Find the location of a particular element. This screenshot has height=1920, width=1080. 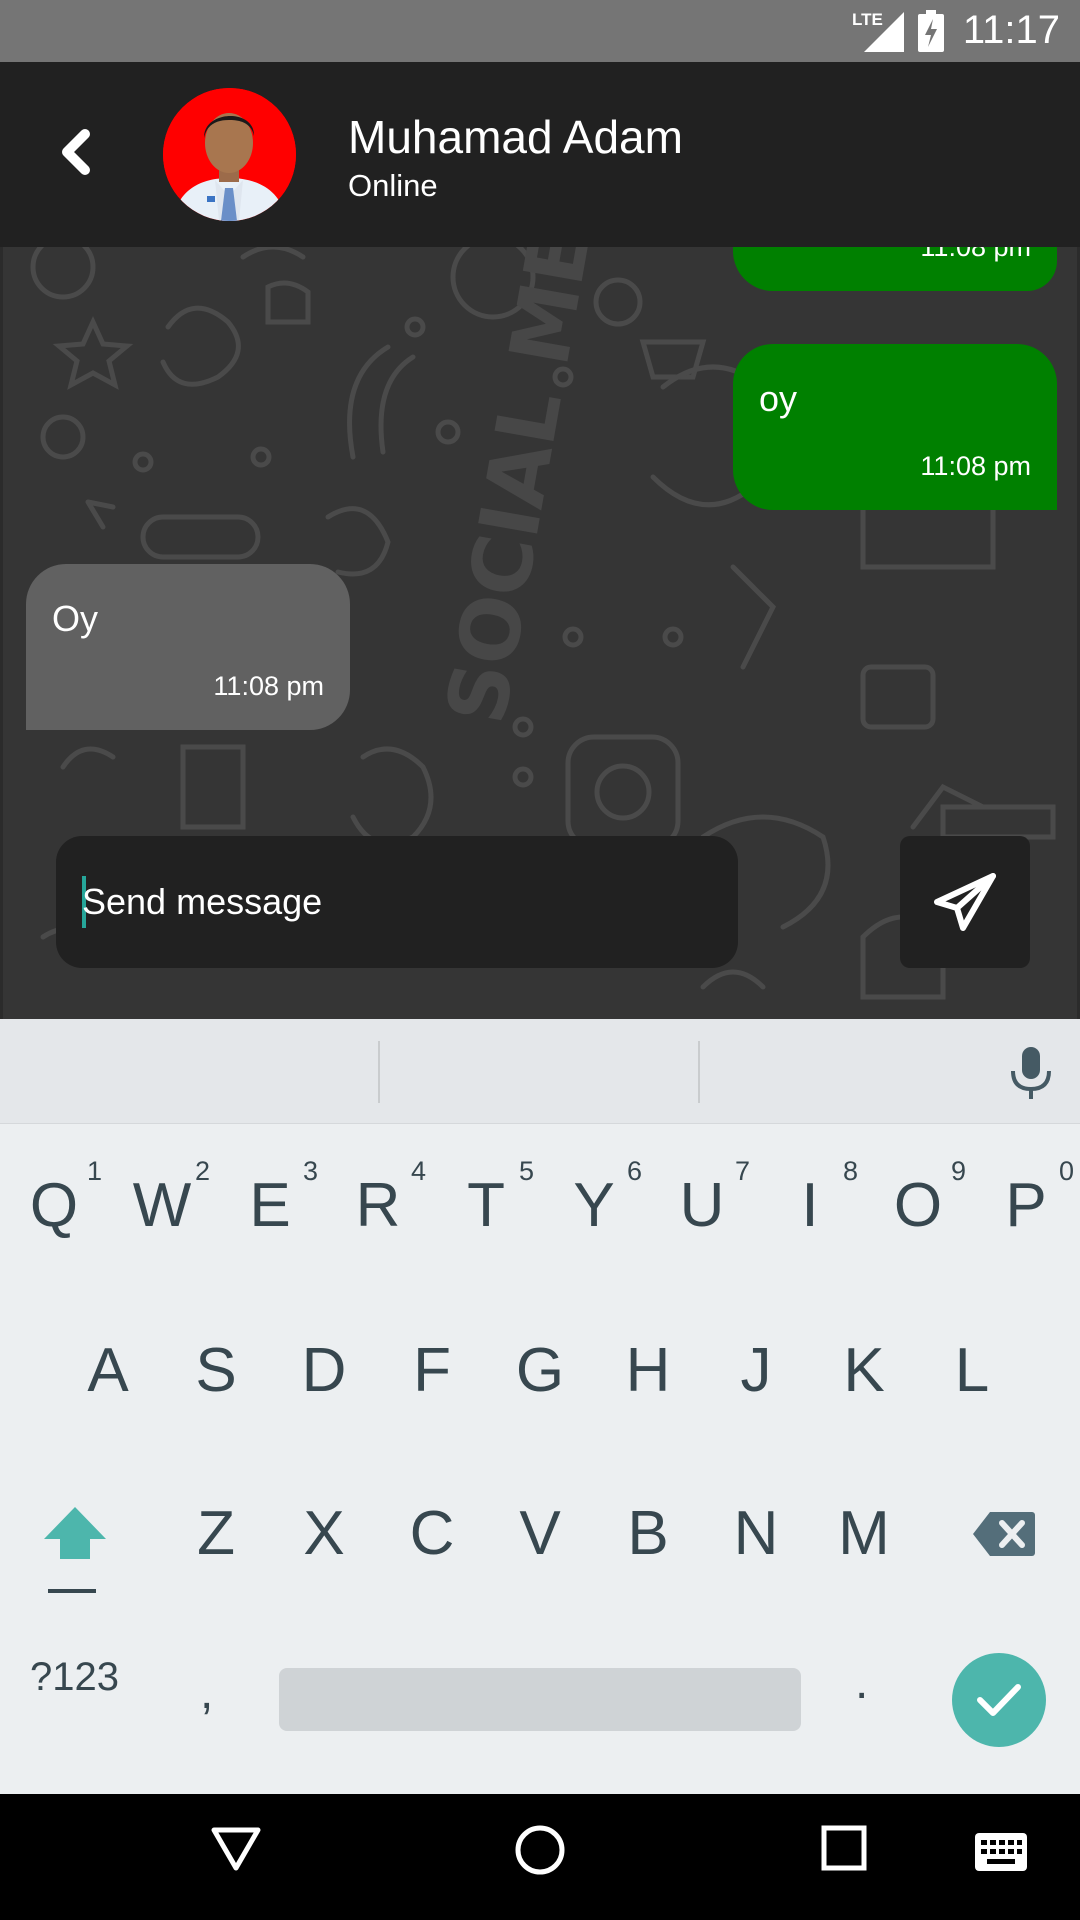

symbols-key: ?123 is located at coordinates (74, 1677).